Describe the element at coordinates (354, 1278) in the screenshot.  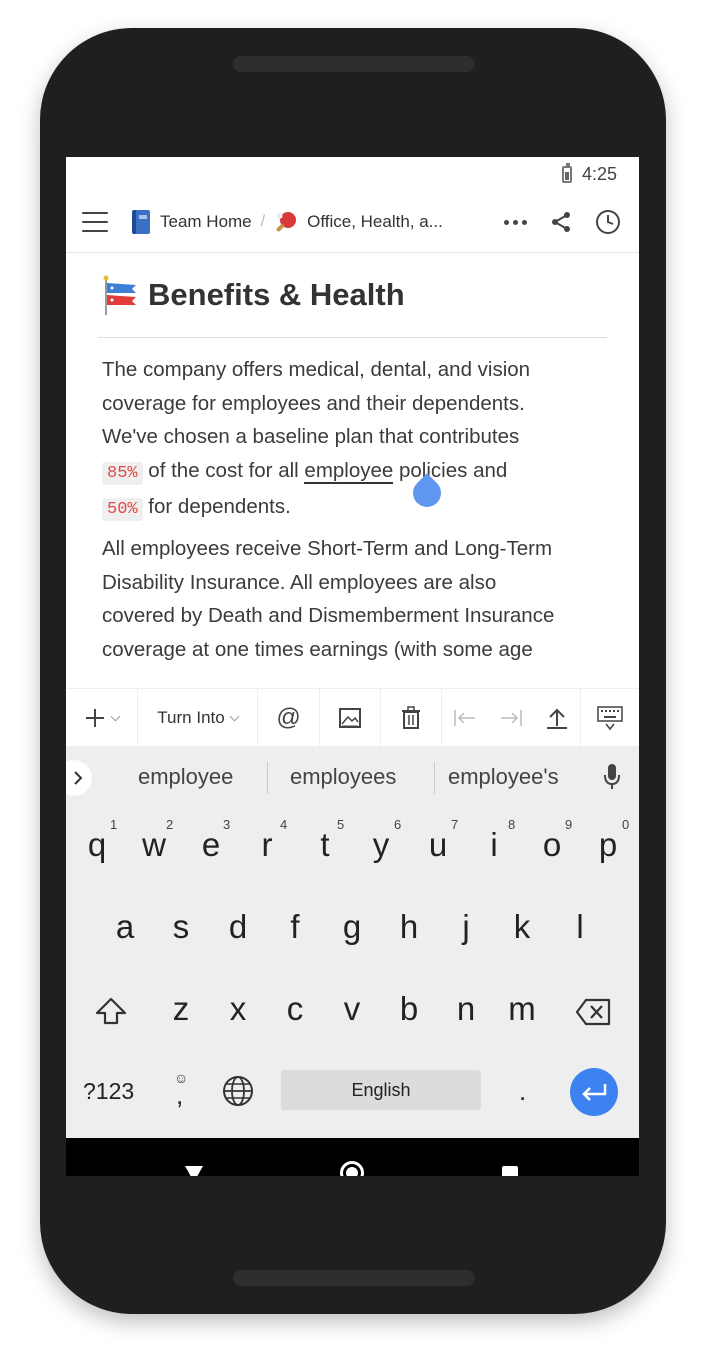
I see `bottom-speaker` at that location.